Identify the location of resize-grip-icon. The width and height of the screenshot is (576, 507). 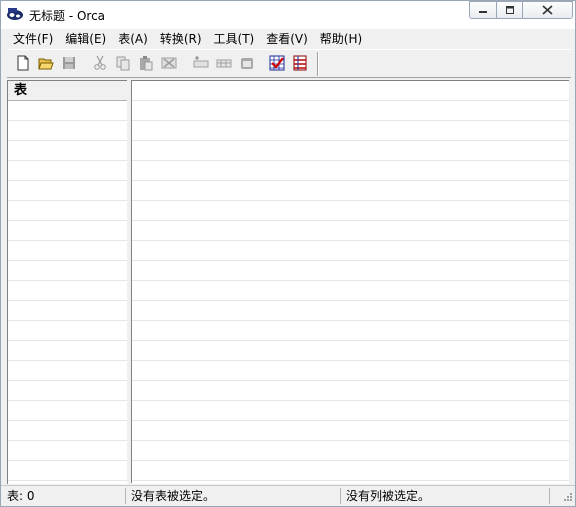
(567, 498).